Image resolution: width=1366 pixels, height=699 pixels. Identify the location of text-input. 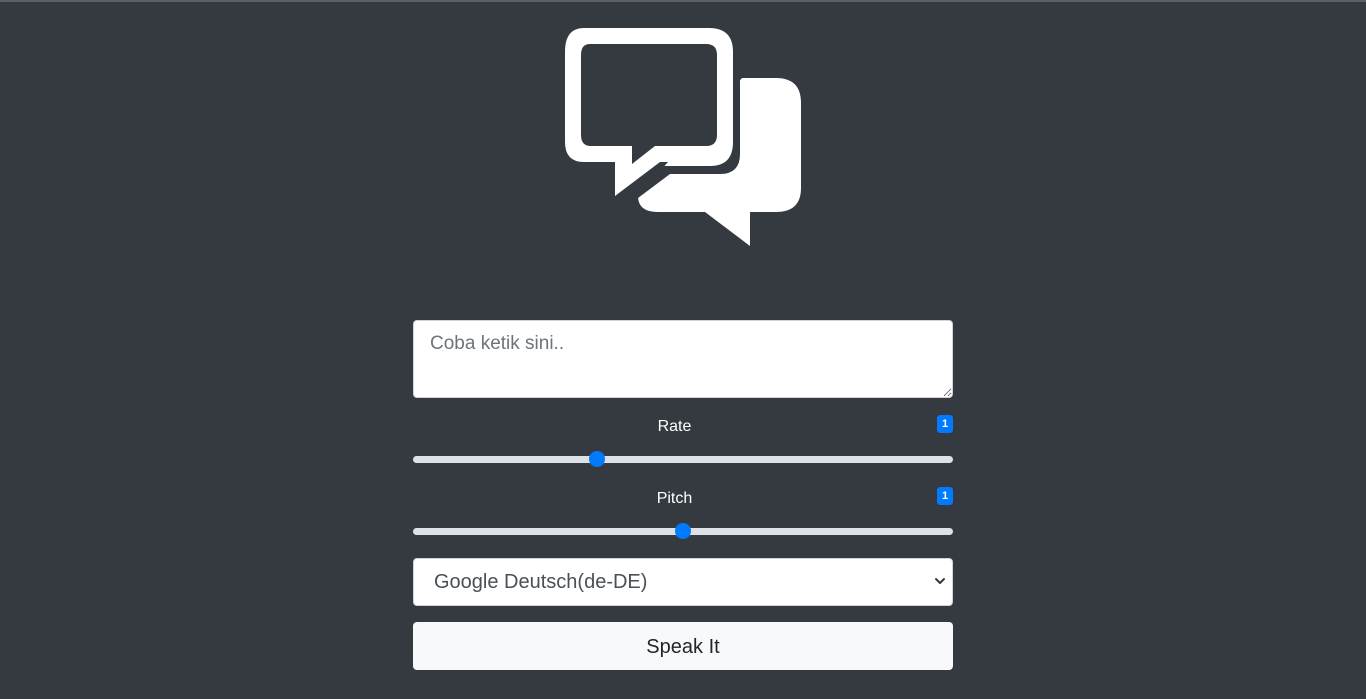
(683, 359).